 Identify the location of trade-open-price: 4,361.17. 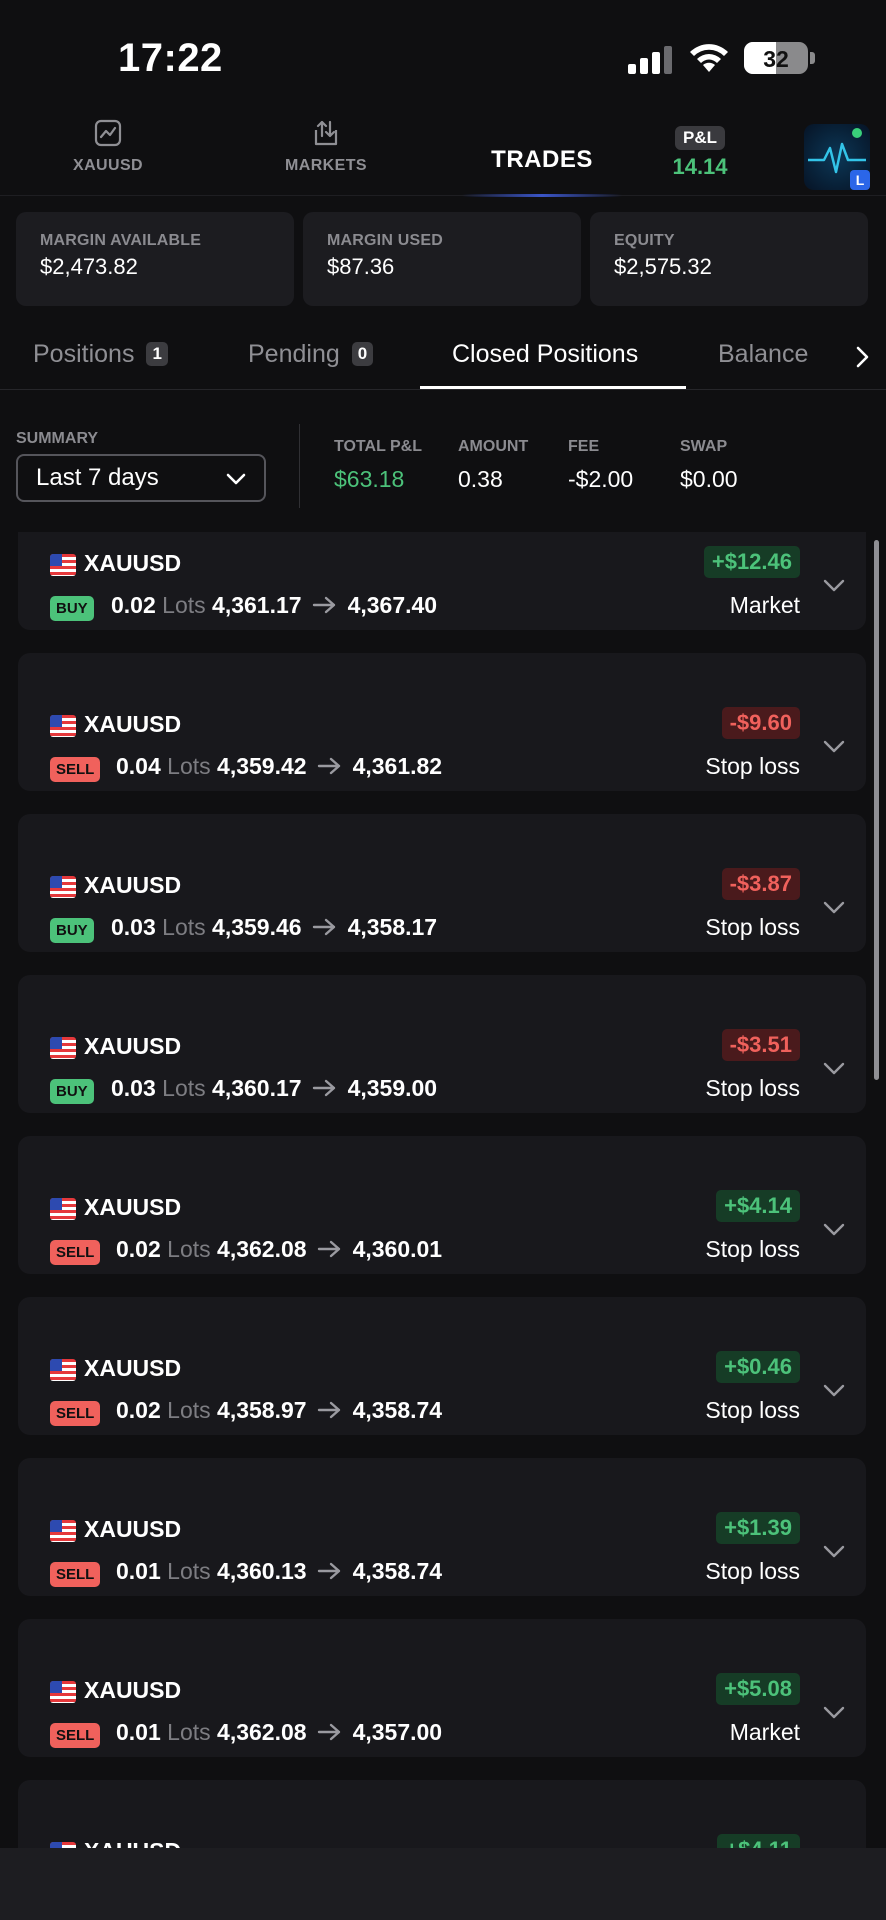
(257, 605).